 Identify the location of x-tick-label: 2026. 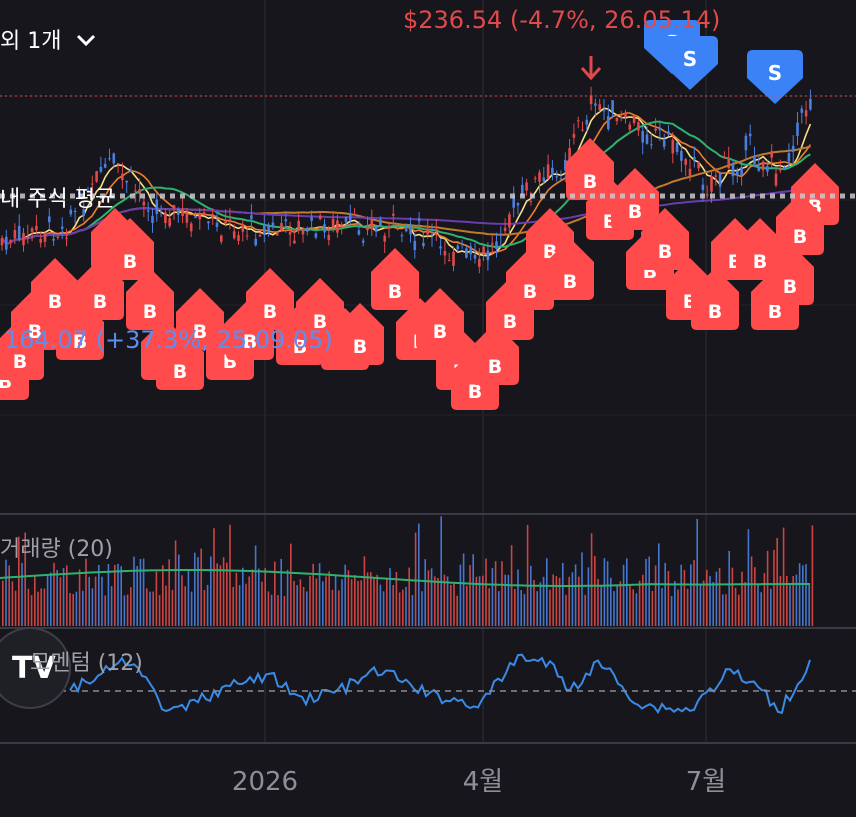
(265, 782).